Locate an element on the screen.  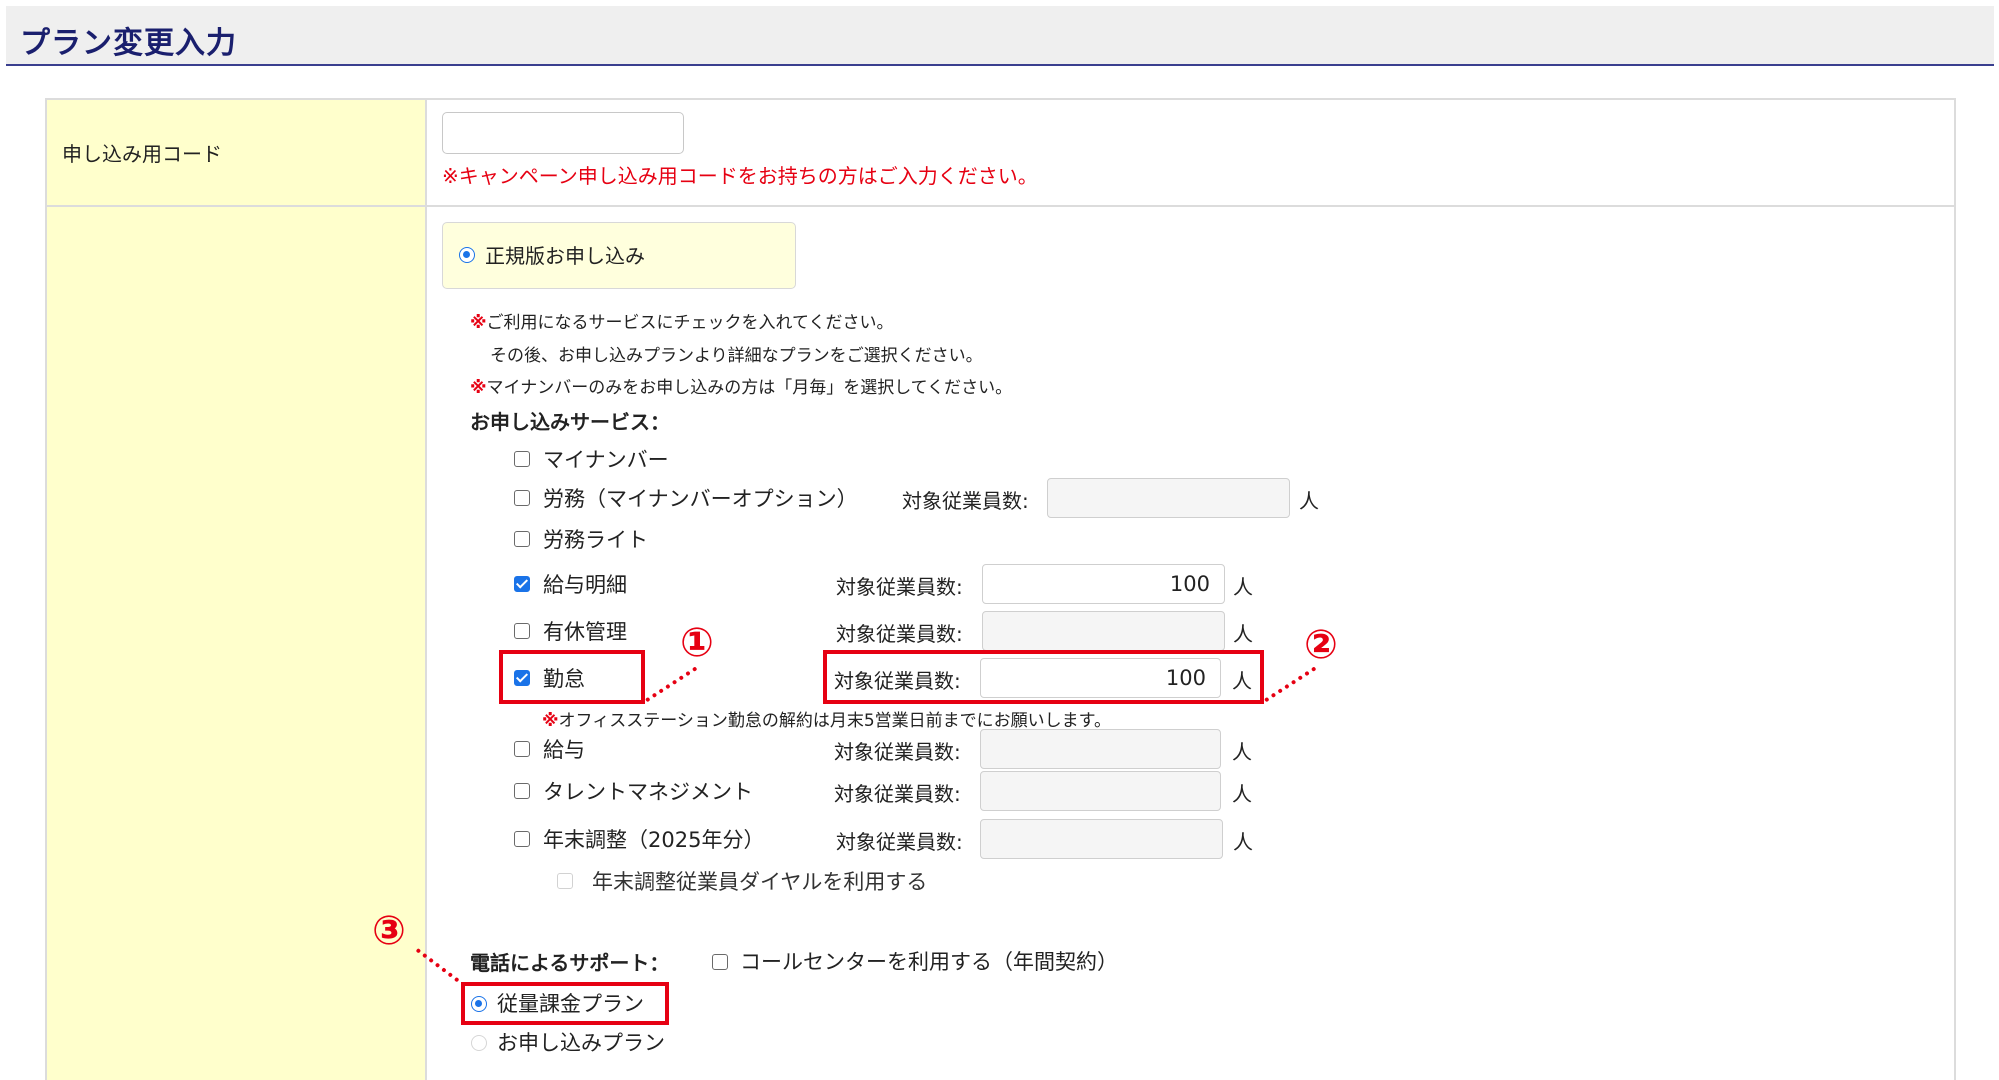
plan-type-radio is located at coordinates (467, 255).